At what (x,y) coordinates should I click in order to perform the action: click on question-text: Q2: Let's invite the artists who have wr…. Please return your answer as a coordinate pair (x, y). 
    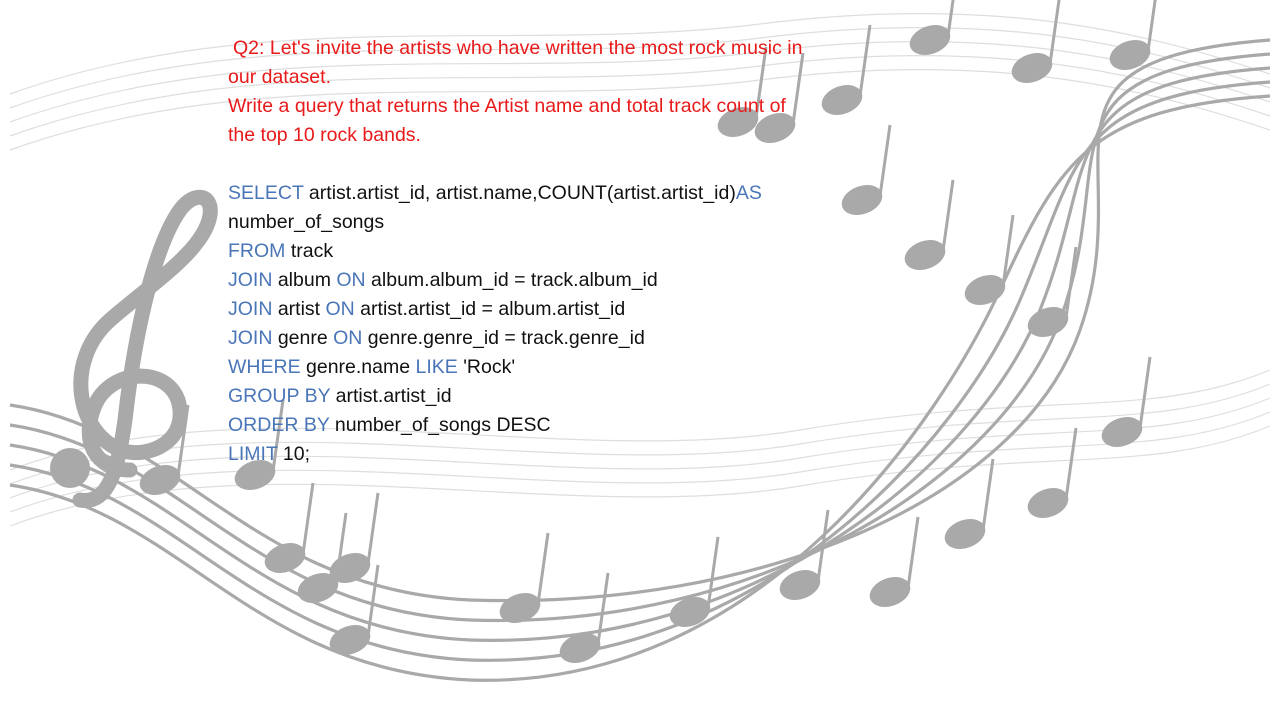
    Looking at the image, I should click on (560, 92).